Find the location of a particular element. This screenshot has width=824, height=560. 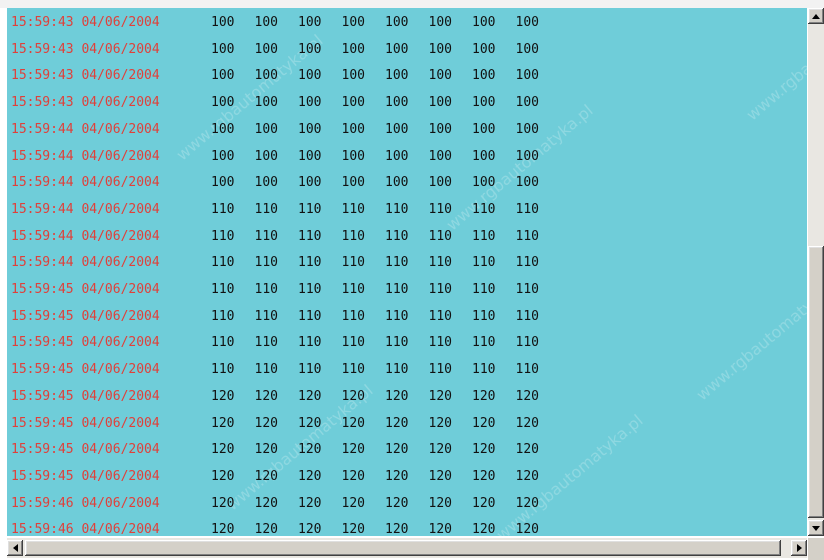

arrow-down-icon is located at coordinates (816, 528).